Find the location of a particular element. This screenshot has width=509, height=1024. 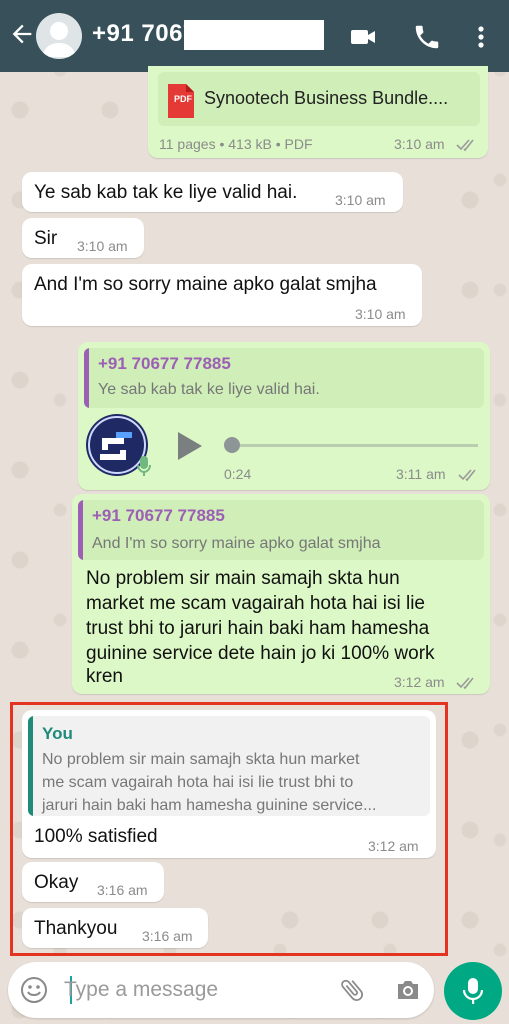

mic-icon is located at coordinates (473, 991).